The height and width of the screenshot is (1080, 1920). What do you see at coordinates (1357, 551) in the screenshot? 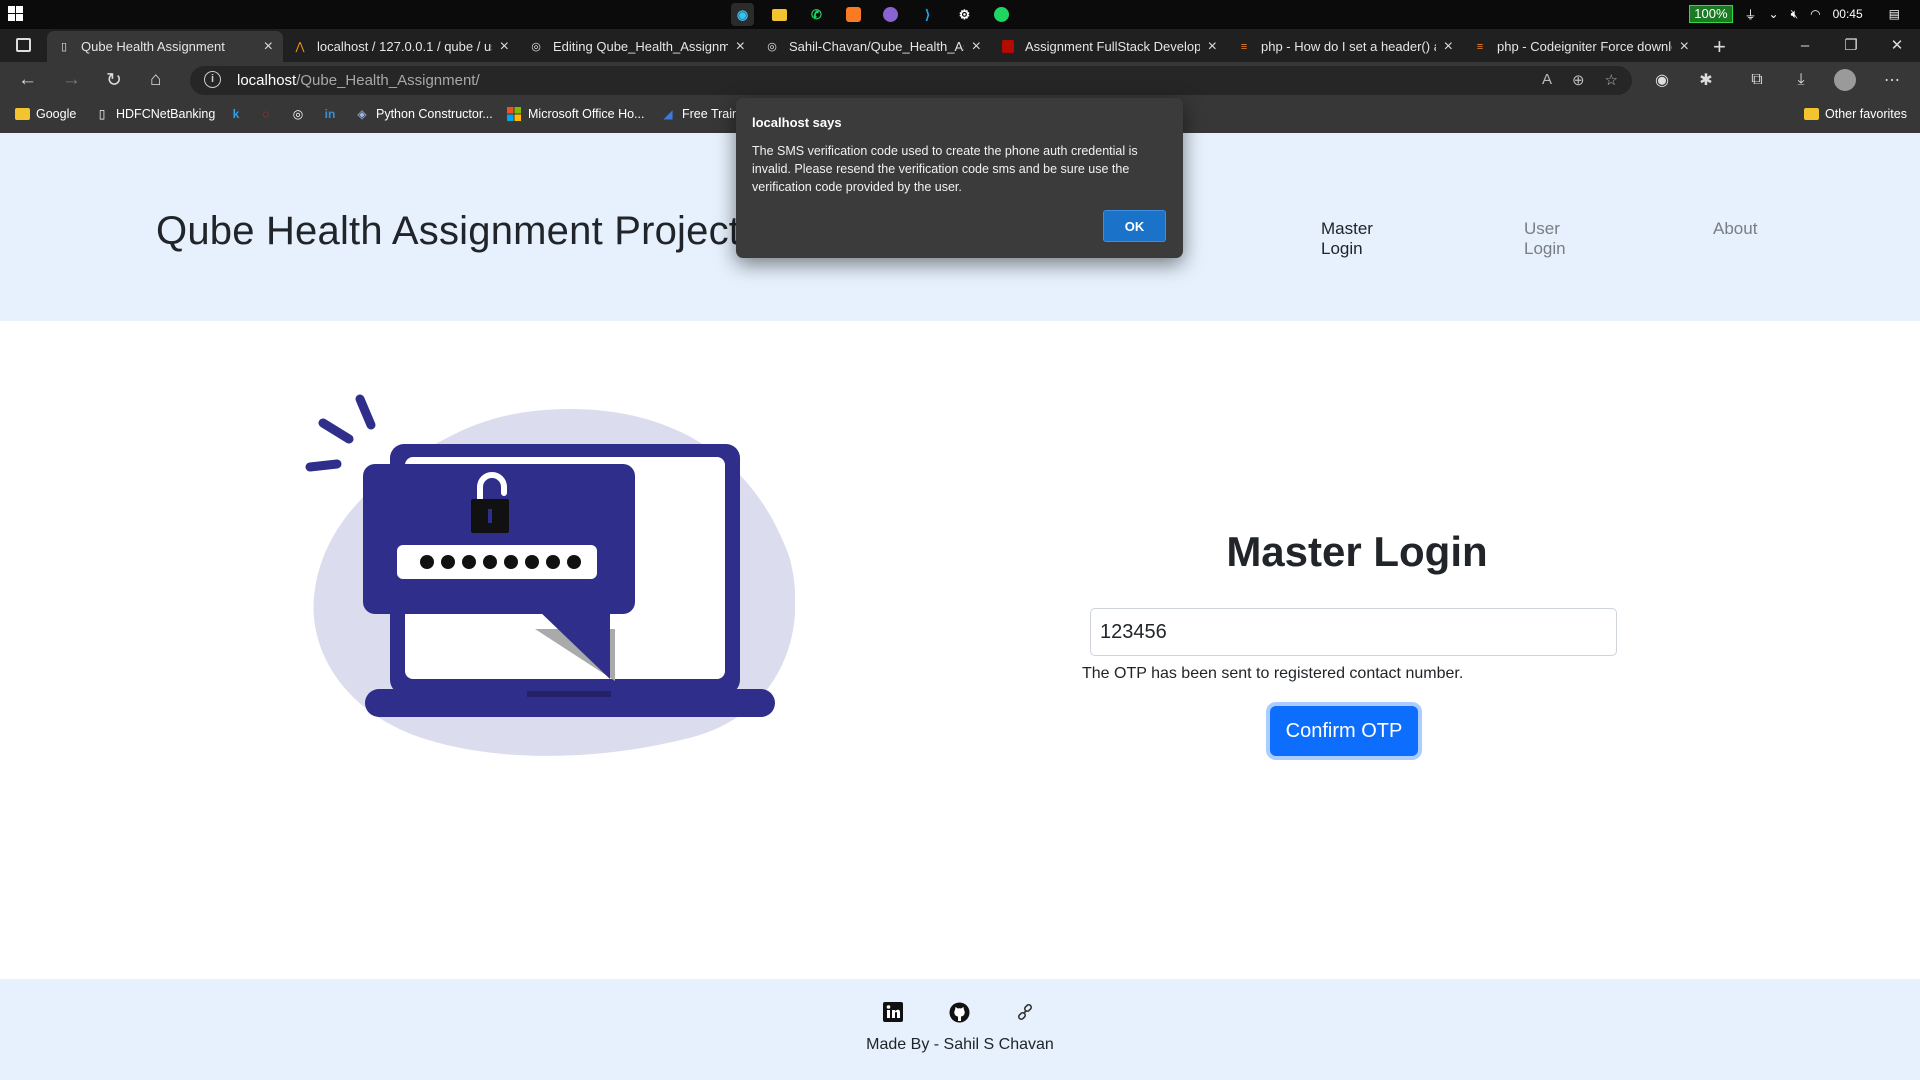
I see `login-title: Master Login` at bounding box center [1357, 551].